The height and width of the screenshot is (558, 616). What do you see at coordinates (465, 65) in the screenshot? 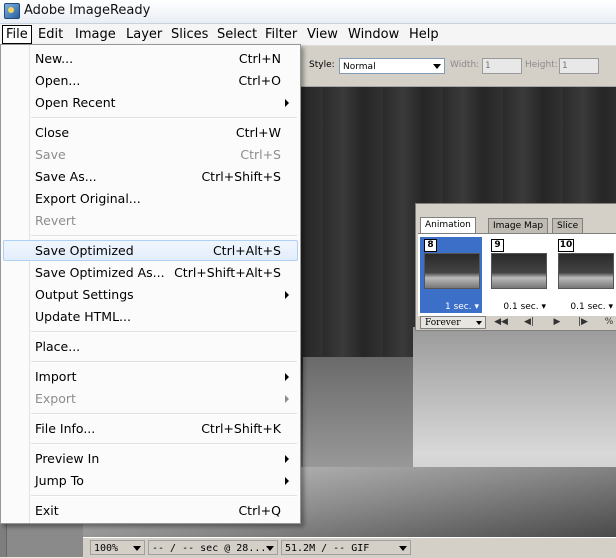
I see `width-label: Width:` at bounding box center [465, 65].